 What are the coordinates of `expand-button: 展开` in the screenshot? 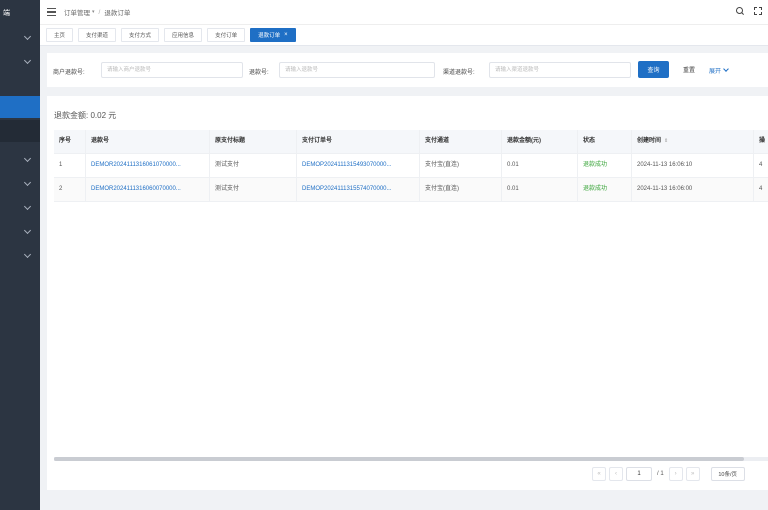 It's located at (719, 70).